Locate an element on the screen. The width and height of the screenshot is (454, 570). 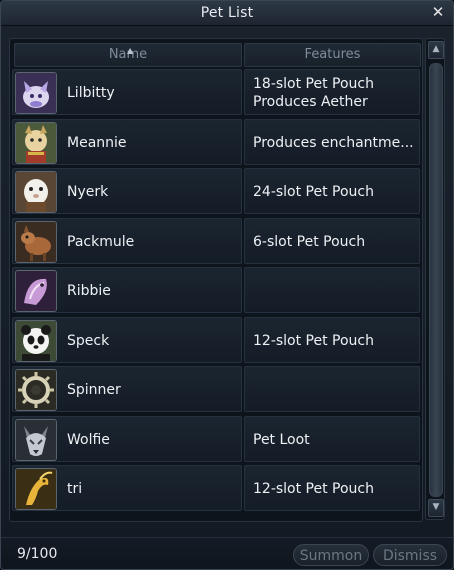
name-cell: Wolfie is located at coordinates (127, 438).